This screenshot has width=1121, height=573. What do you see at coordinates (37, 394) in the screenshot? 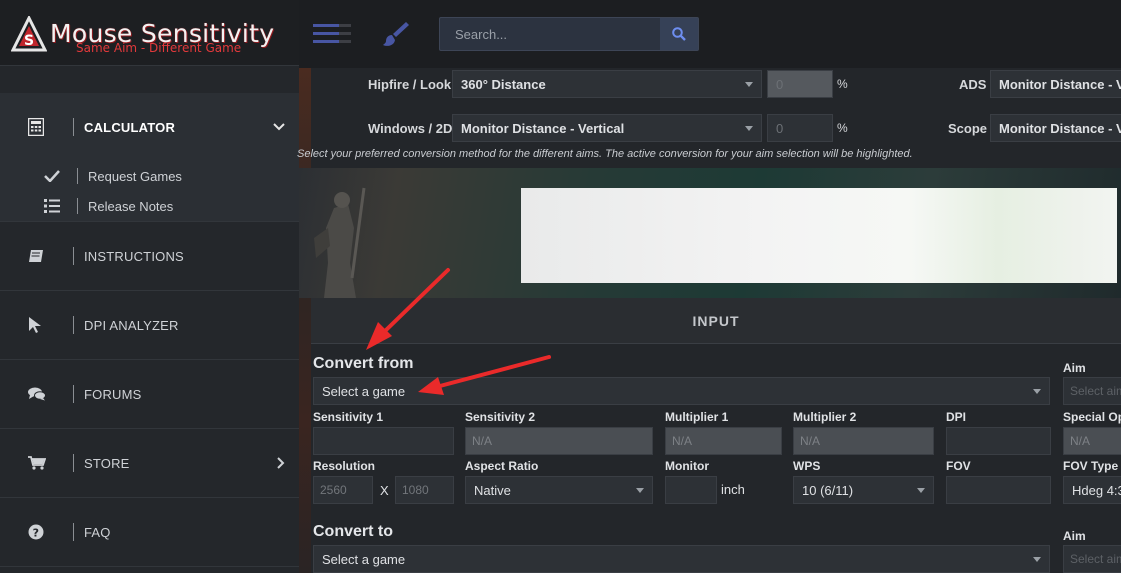
I see `comments-icon` at bounding box center [37, 394].